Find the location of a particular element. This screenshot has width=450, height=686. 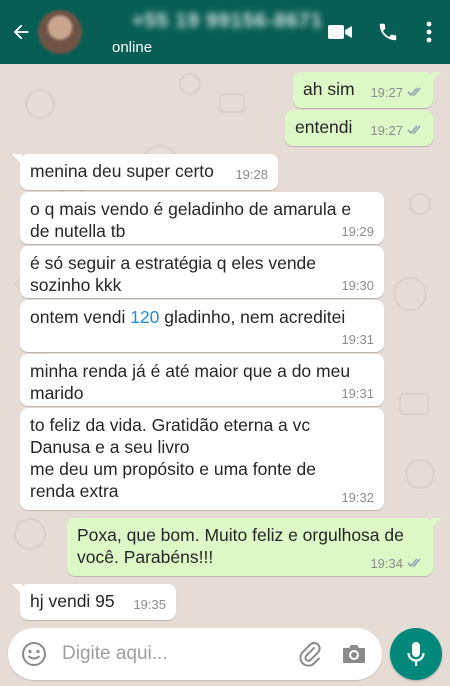

message-meta: 19:34 is located at coordinates (396, 564).